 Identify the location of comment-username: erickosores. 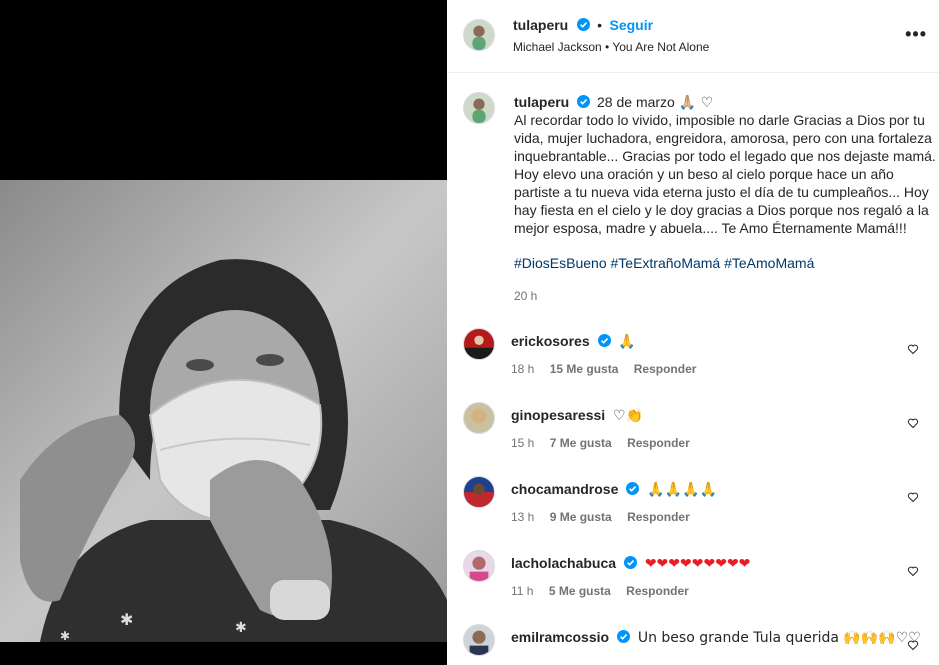
(550, 341).